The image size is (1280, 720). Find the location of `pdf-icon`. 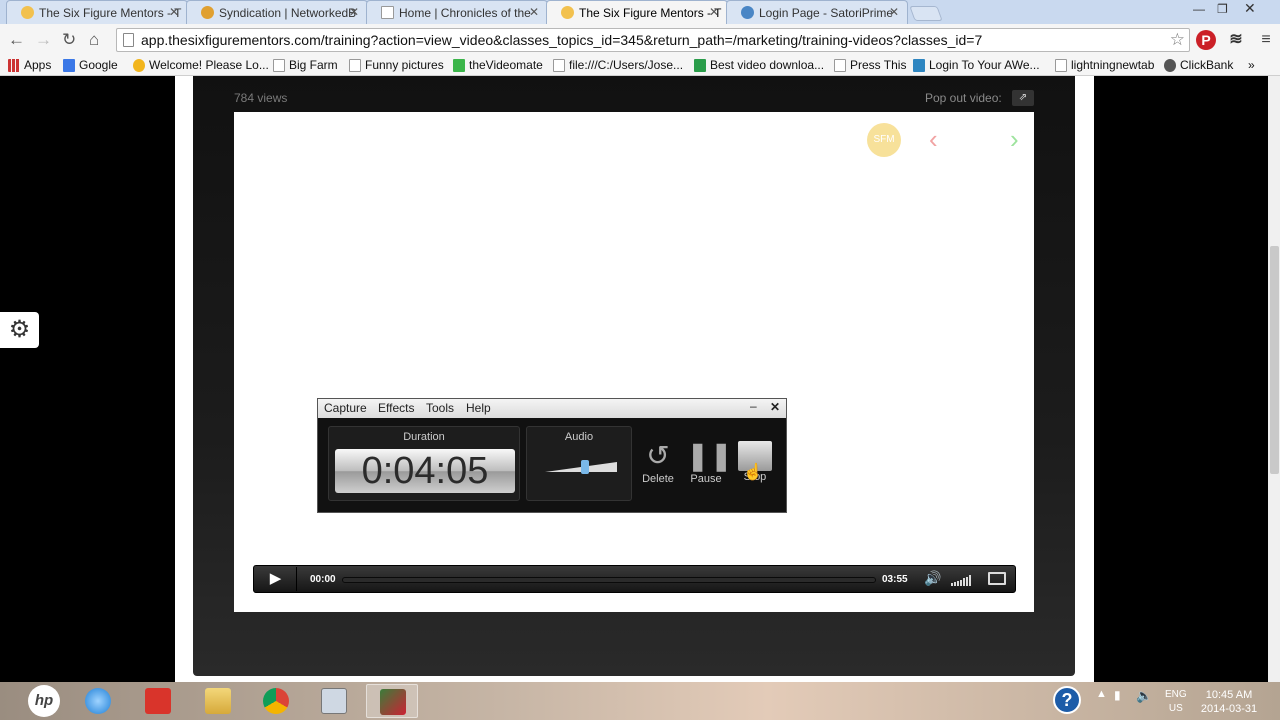

pdf-icon is located at coordinates (158, 701).